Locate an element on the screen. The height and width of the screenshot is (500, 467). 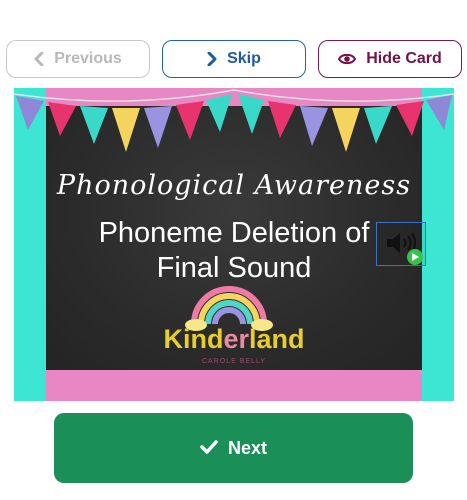
skip-button: Skip is located at coordinates (234, 59).